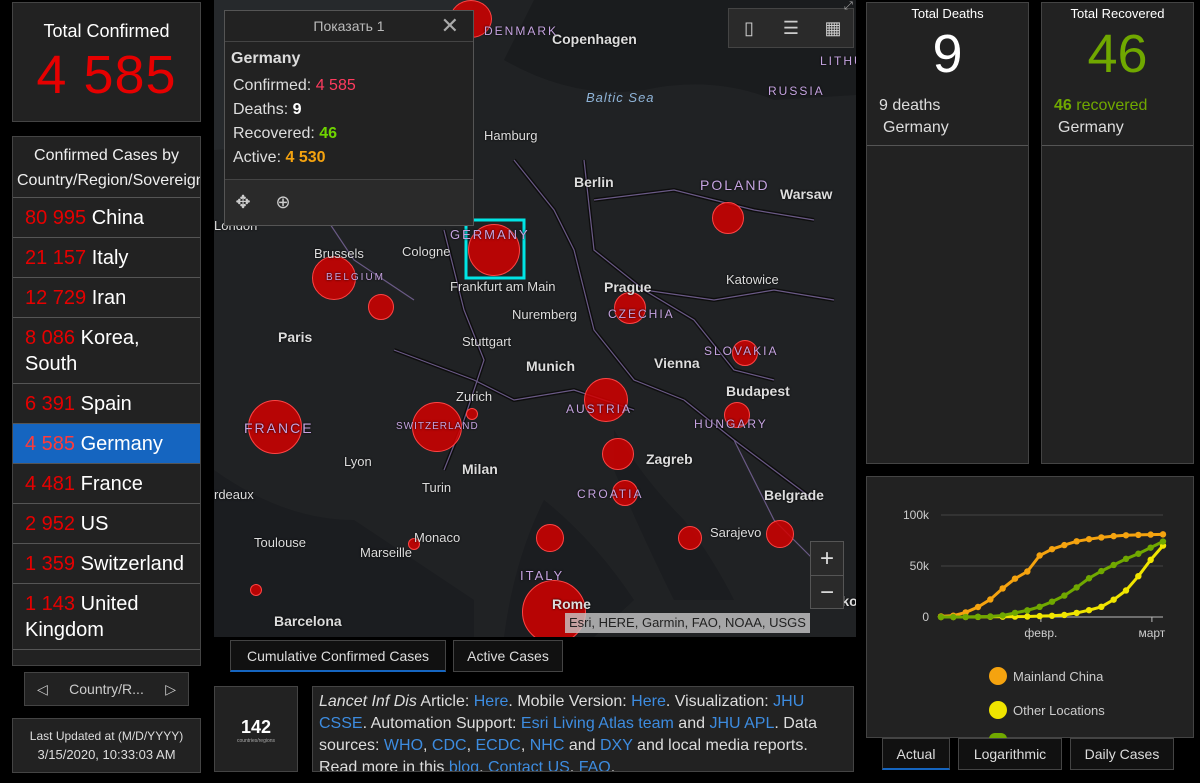 The width and height of the screenshot is (1200, 783). Describe the element at coordinates (508, 656) in the screenshot. I see `tab-active-cases: Active Cases` at that location.